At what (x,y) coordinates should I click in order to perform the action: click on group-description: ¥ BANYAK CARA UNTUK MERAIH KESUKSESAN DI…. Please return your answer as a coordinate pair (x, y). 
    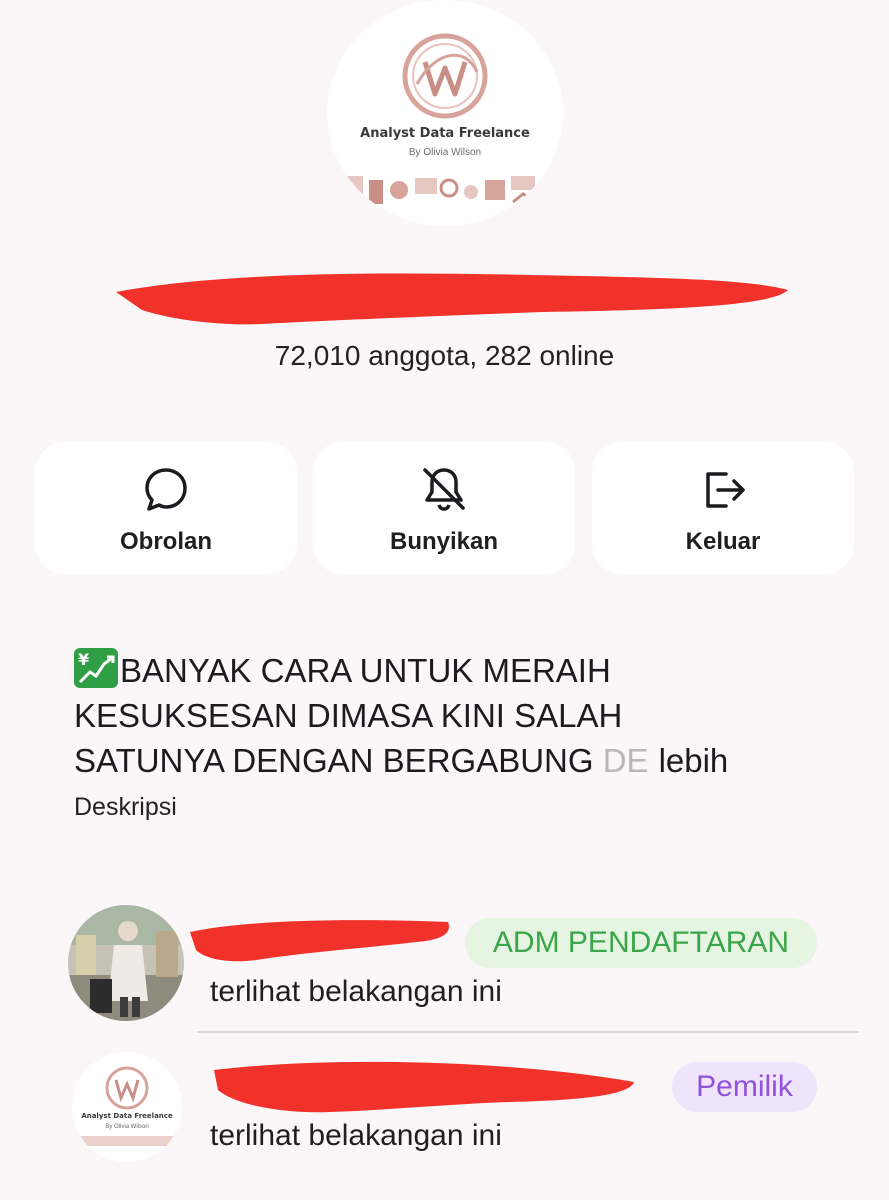
    Looking at the image, I should click on (454, 715).